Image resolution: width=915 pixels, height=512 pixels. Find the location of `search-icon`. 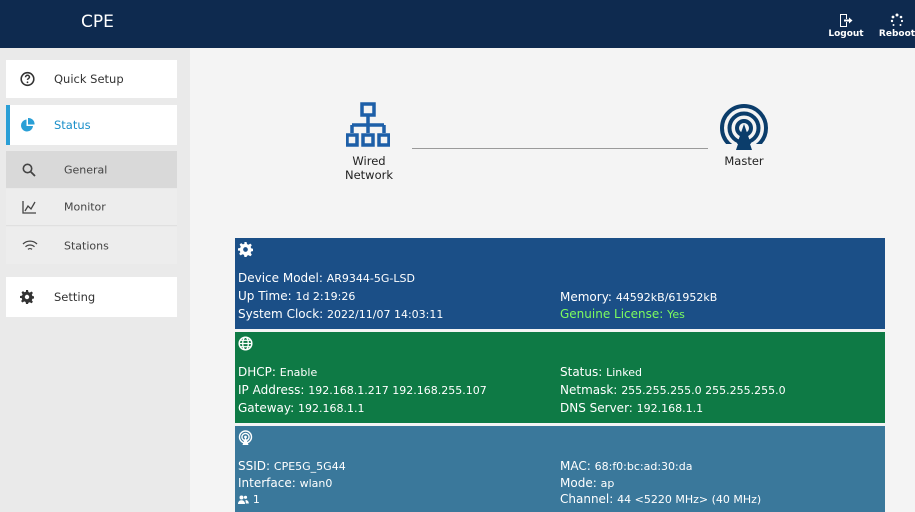

search-icon is located at coordinates (29, 170).